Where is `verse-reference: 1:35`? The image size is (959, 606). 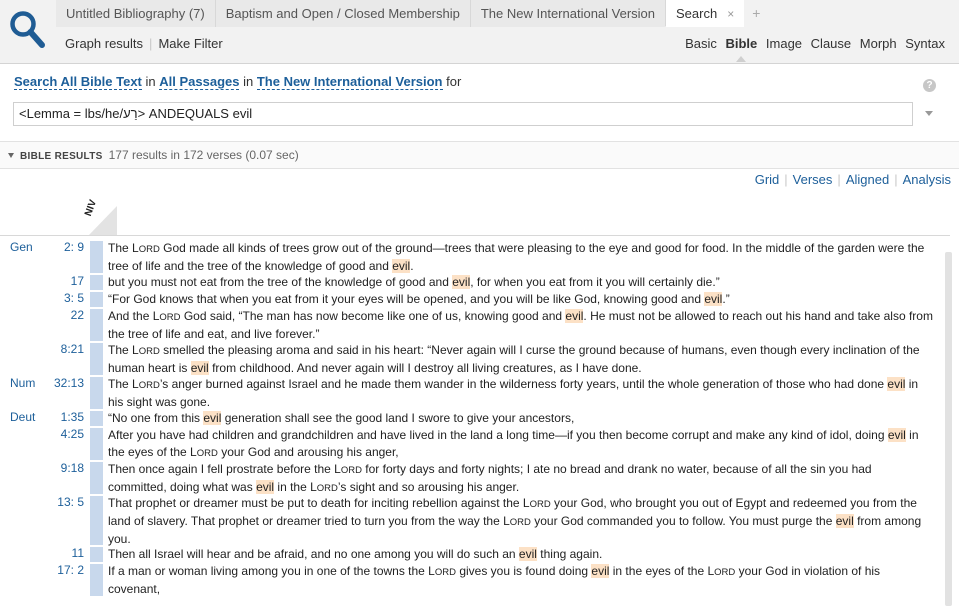 verse-reference: 1:35 is located at coordinates (64, 417).